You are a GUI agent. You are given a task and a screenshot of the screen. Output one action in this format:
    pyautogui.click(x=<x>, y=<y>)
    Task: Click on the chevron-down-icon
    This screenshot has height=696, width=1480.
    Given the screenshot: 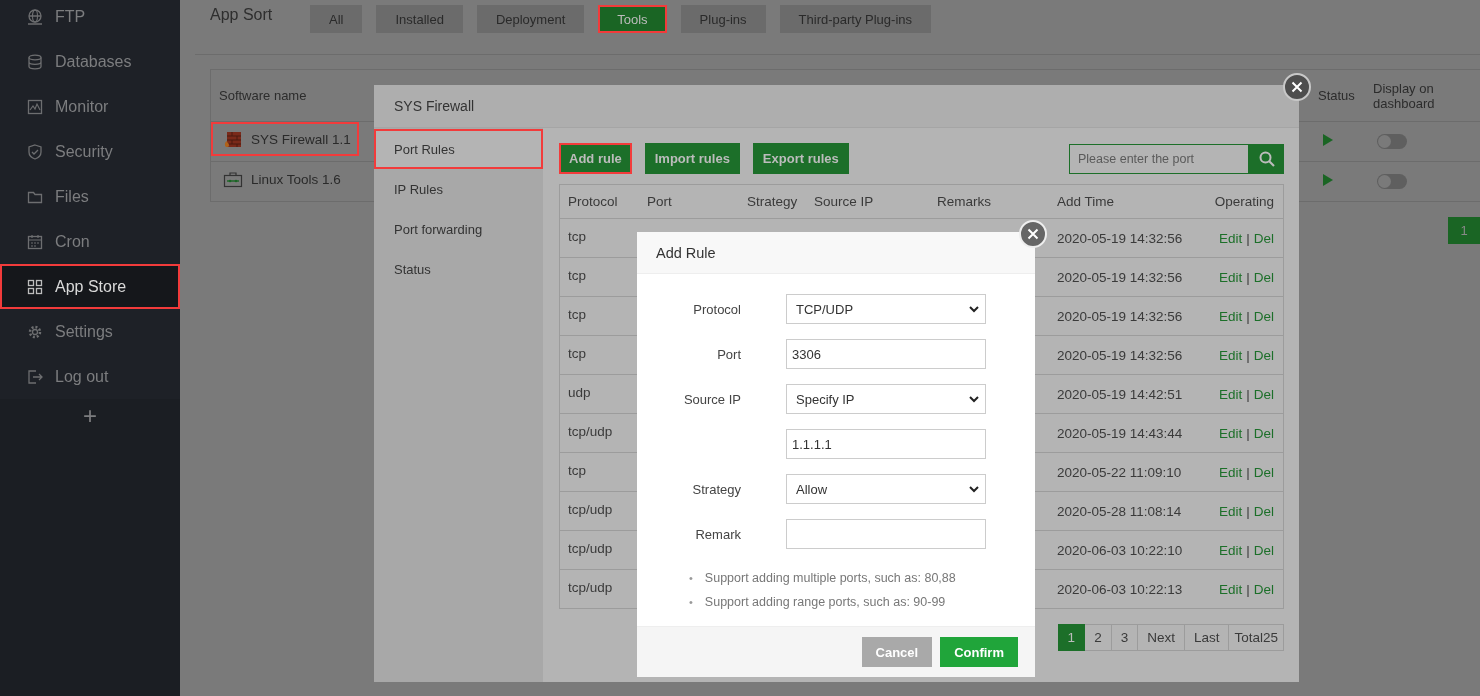 What is the action you would take?
    pyautogui.click(x=974, y=309)
    